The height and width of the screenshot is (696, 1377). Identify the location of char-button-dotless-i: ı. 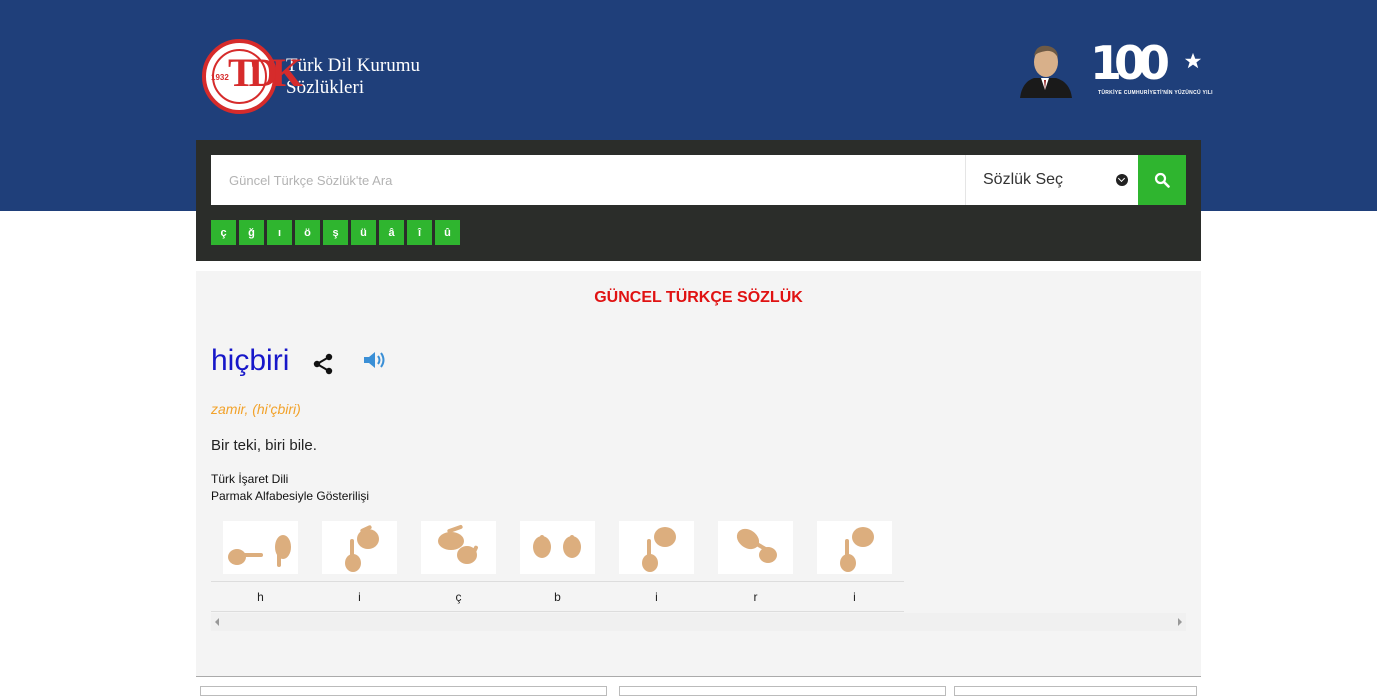
(279, 232).